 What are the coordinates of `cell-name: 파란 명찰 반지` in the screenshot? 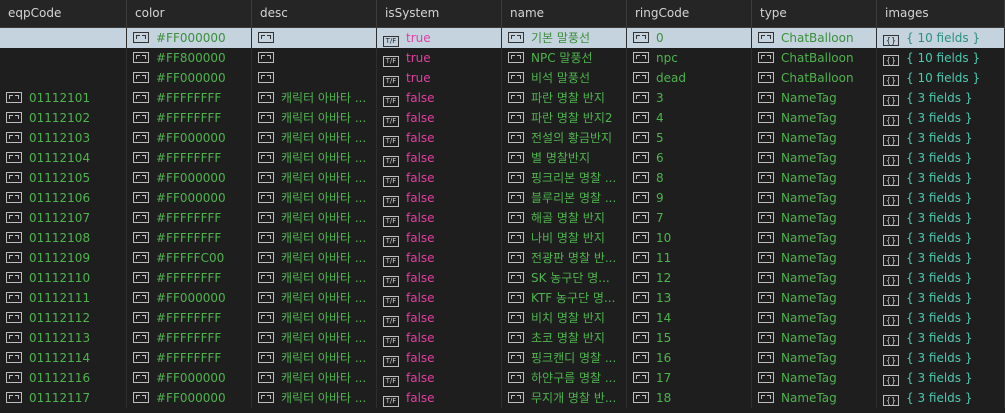 It's located at (564, 98).